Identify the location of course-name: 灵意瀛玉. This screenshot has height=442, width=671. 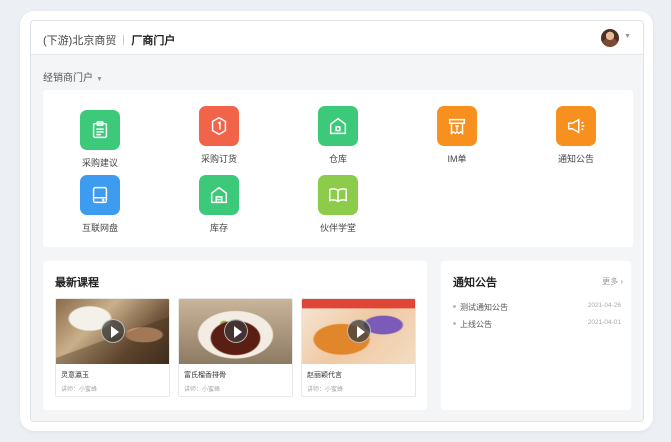
(75, 375).